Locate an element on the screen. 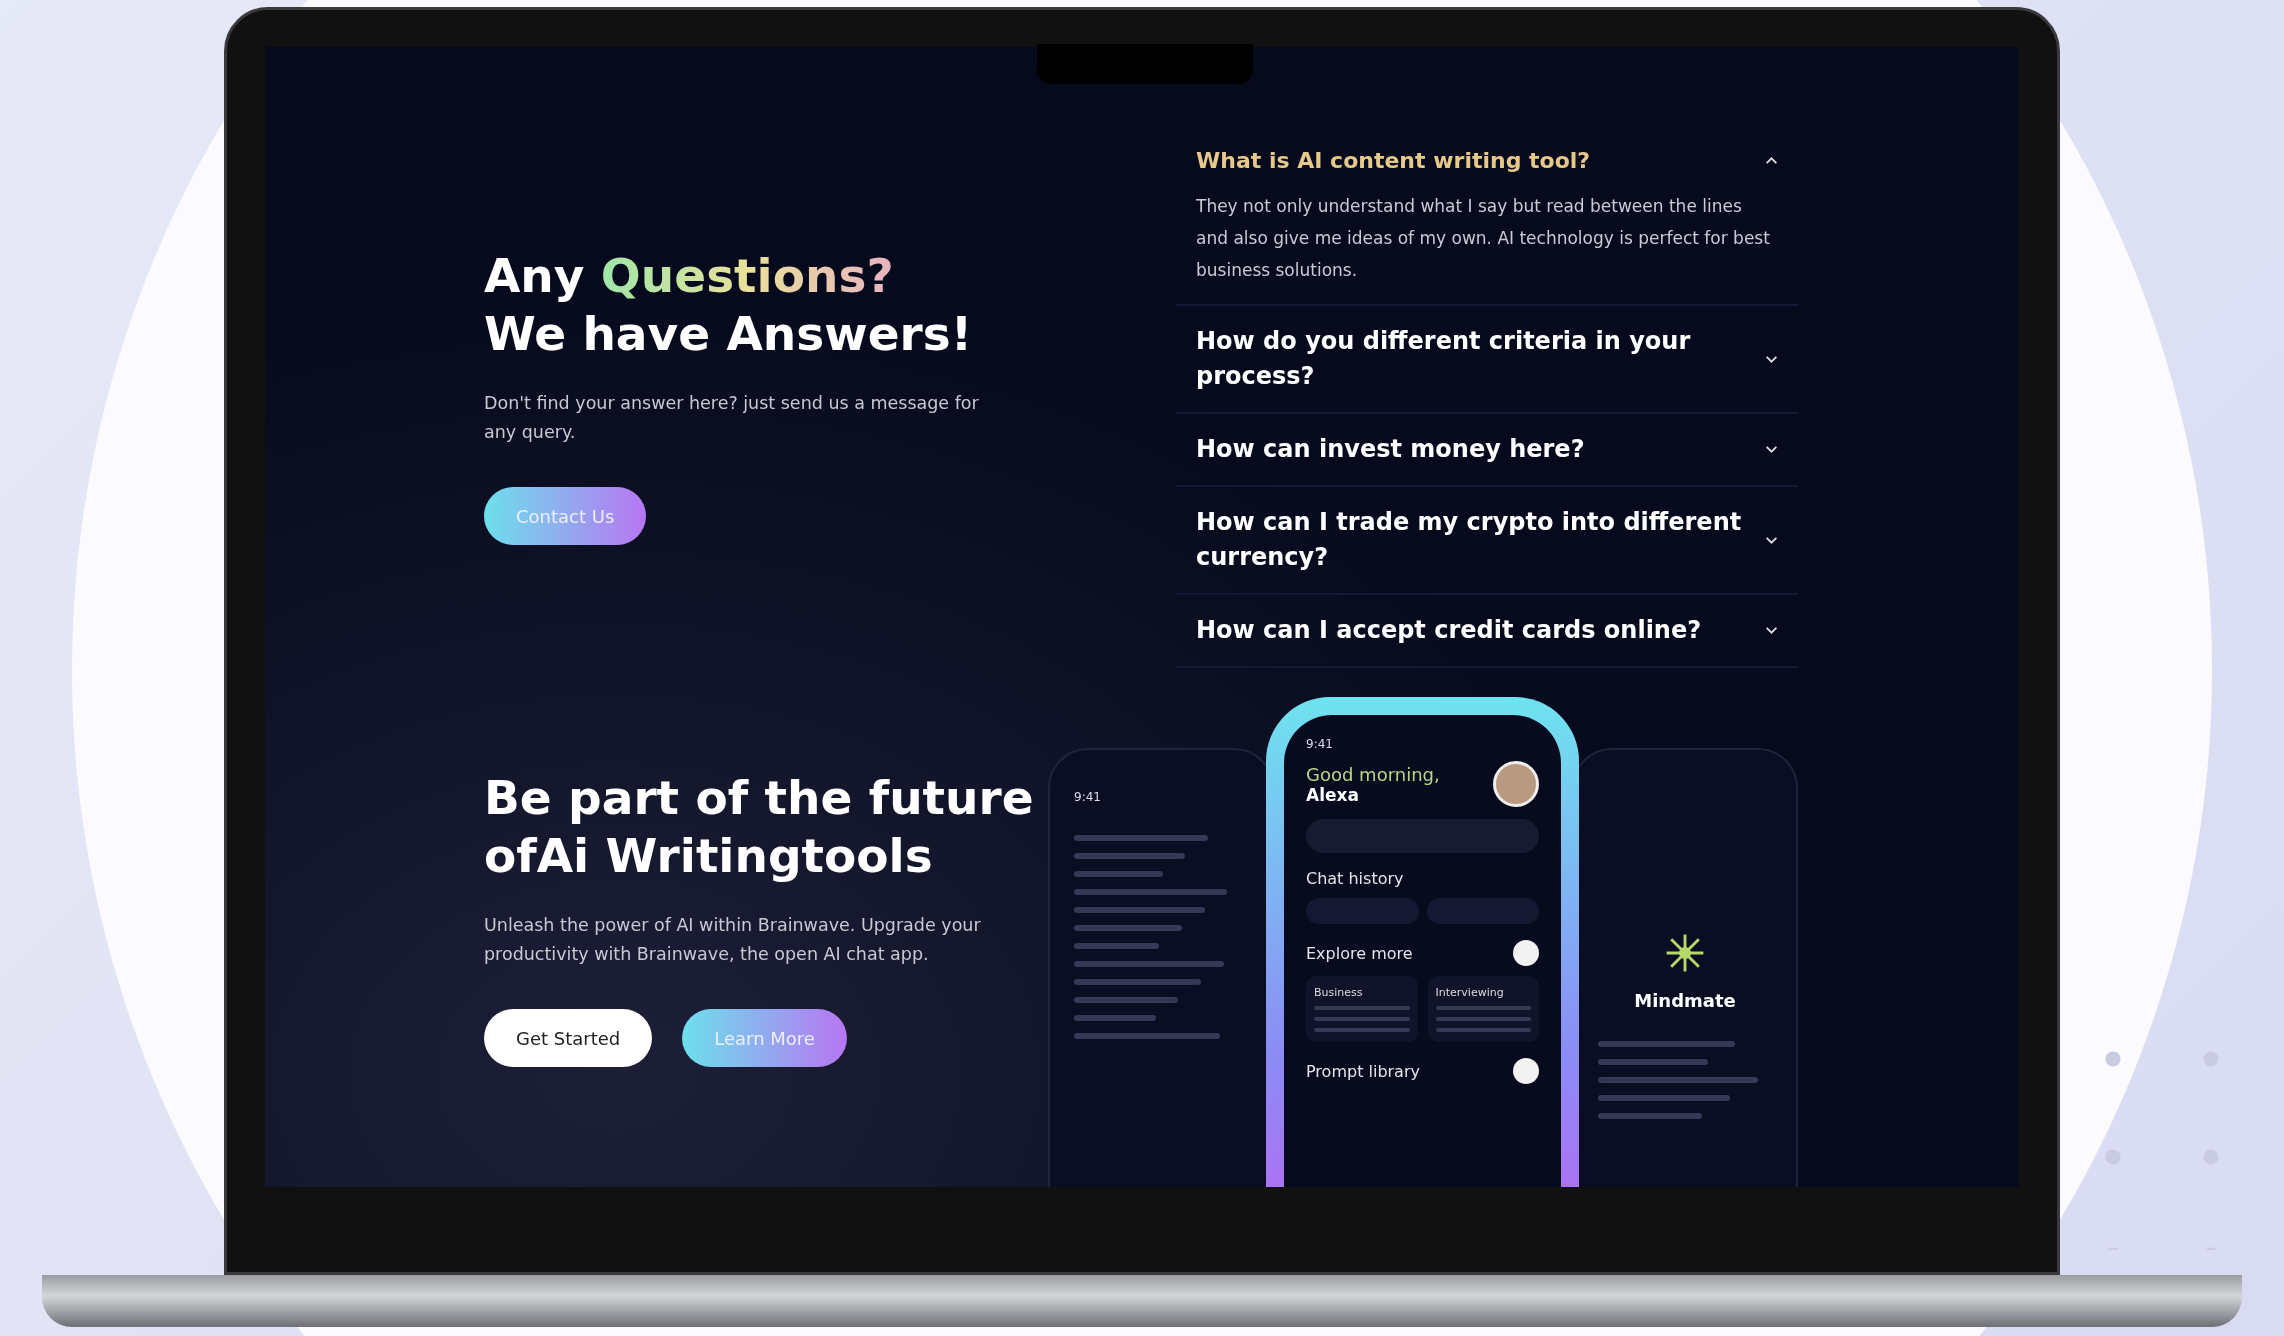  faq-answer: They not only understand what I say but read between the lines and also give me ideas of my own. AI technology is perfect for best business solutions. is located at coordinates (1483, 238).